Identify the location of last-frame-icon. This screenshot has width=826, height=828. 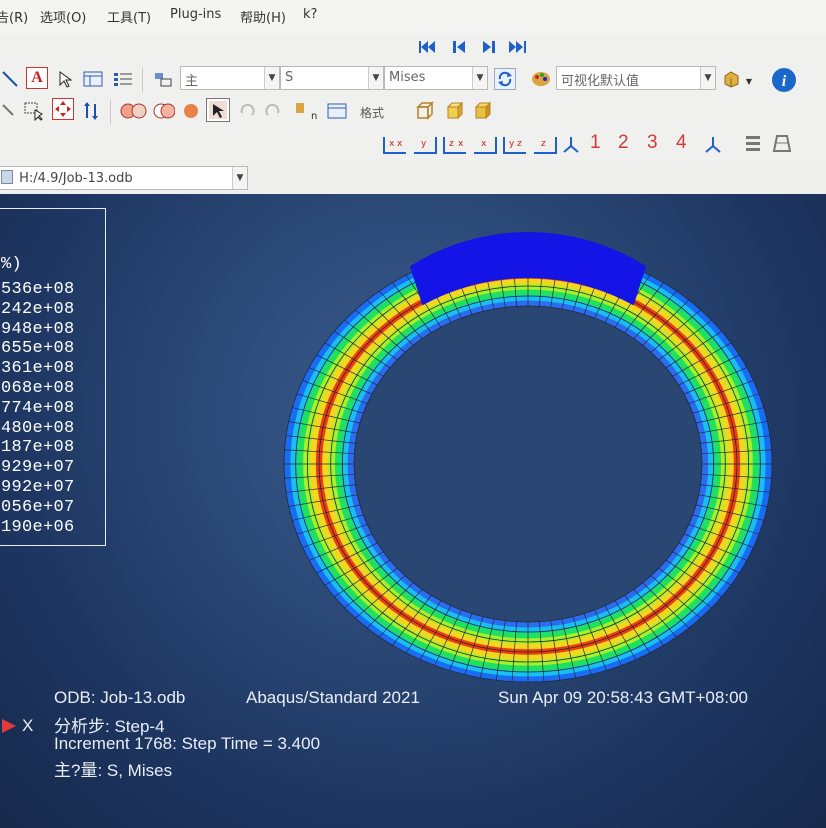
(517, 47).